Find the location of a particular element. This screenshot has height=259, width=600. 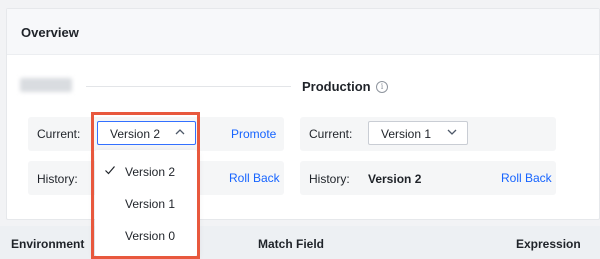

chevron-down-icon is located at coordinates (452, 132).